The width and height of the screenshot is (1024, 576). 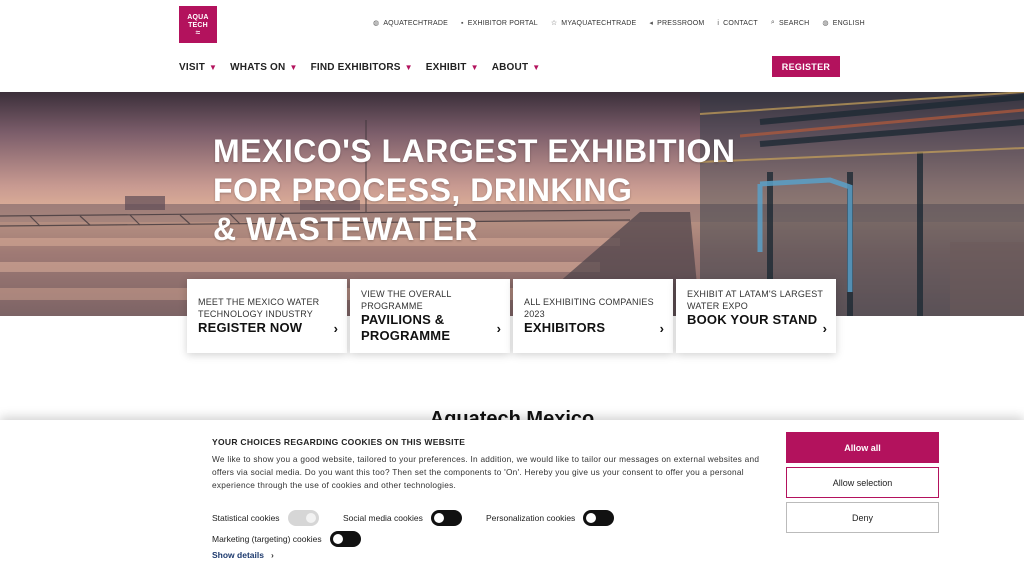 I want to click on hero-title-line: MEXICO'S LARGEST EXHIBITION, so click(x=474, y=151).